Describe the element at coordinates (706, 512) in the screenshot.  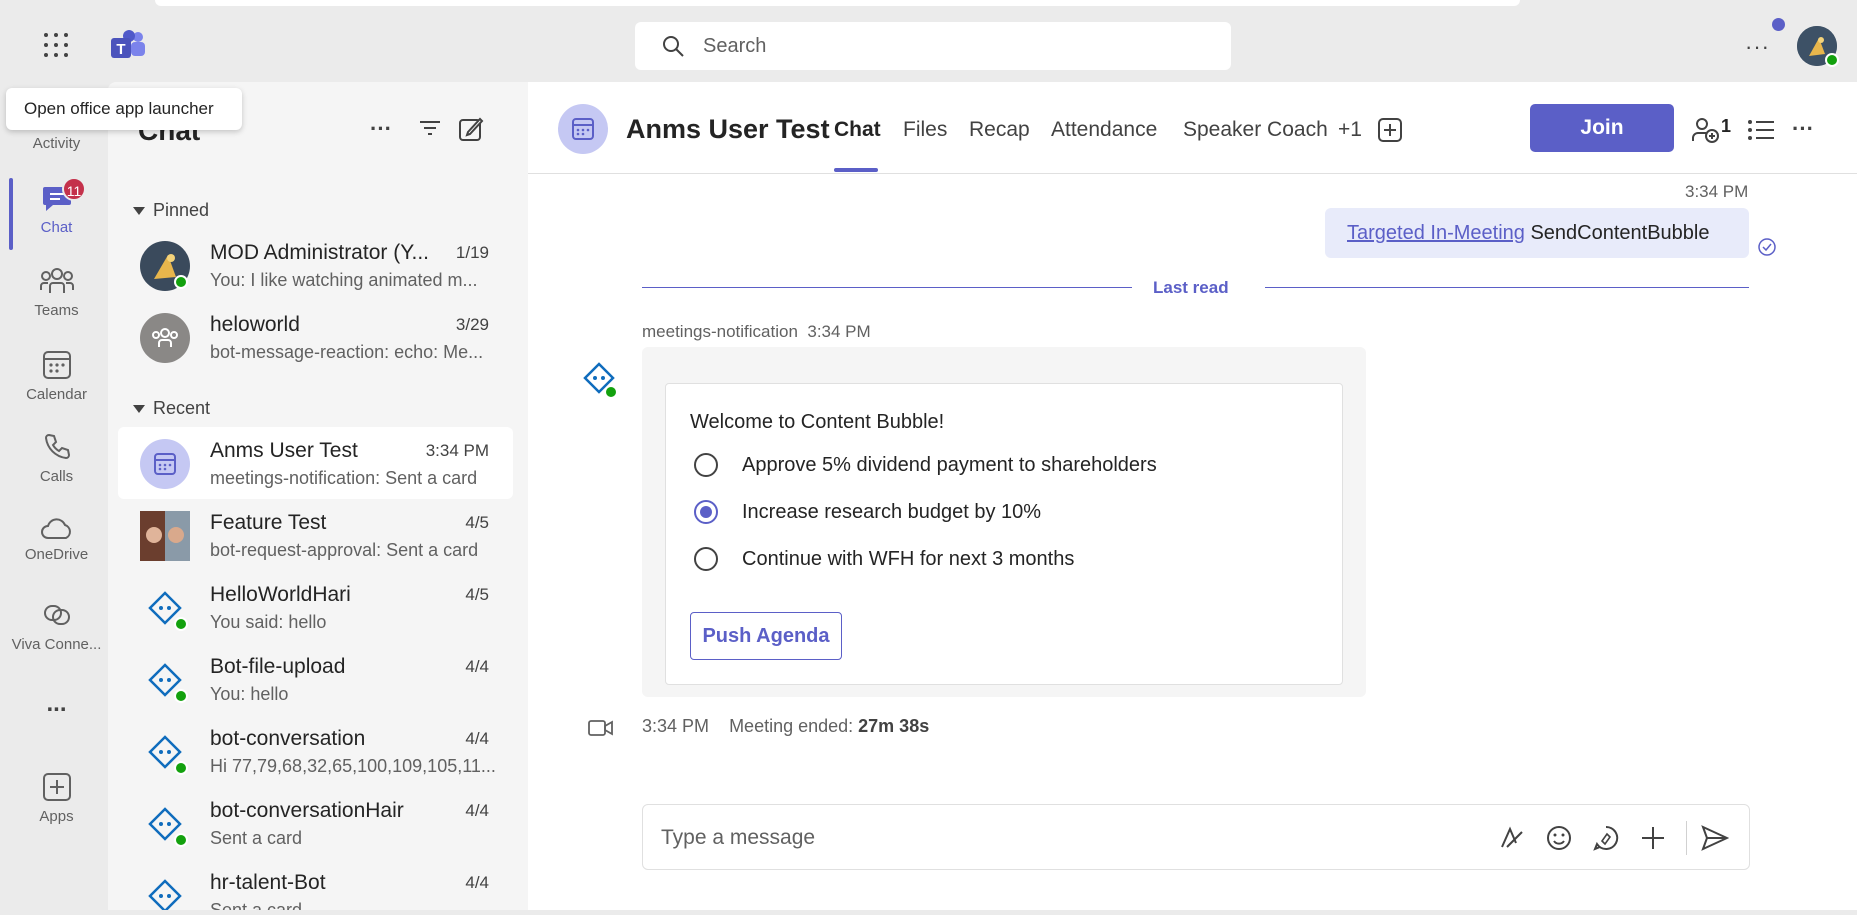
I see `radio-button-checked` at that location.